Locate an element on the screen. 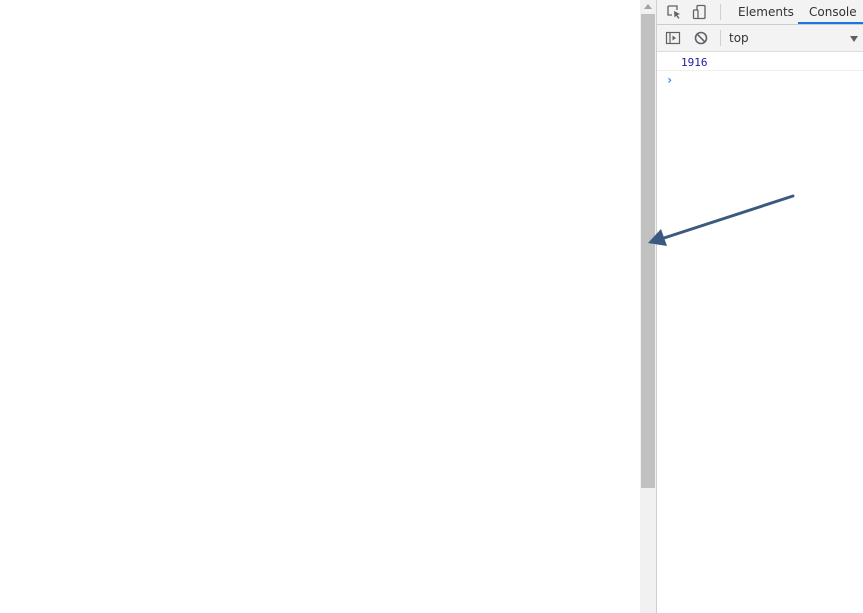  chevron-down-icon is located at coordinates (854, 39).